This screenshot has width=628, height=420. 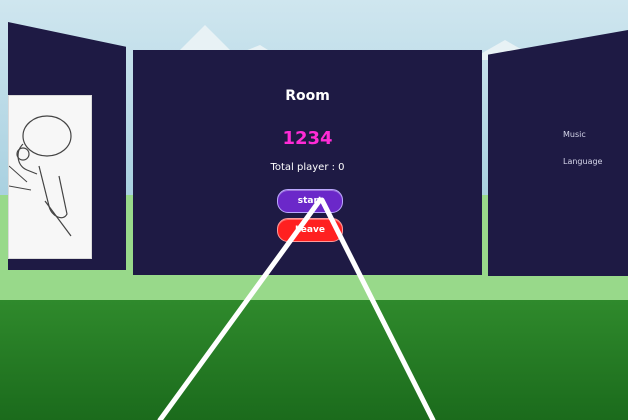 What do you see at coordinates (377, 308) in the screenshot?
I see `right-laser-pointer` at bounding box center [377, 308].